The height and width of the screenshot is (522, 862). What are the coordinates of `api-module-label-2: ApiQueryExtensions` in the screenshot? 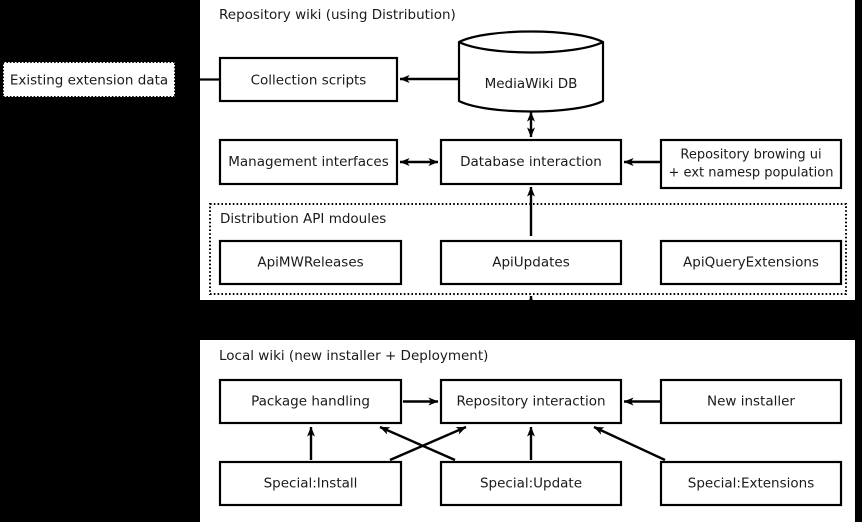 It's located at (751, 263).